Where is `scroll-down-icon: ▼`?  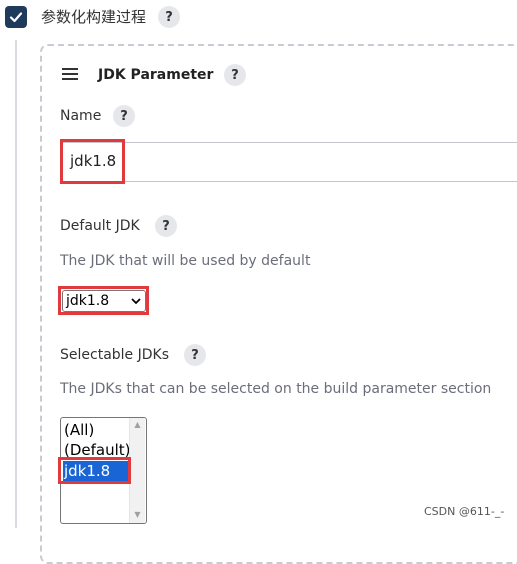 scroll-down-icon: ▼ is located at coordinates (137, 514).